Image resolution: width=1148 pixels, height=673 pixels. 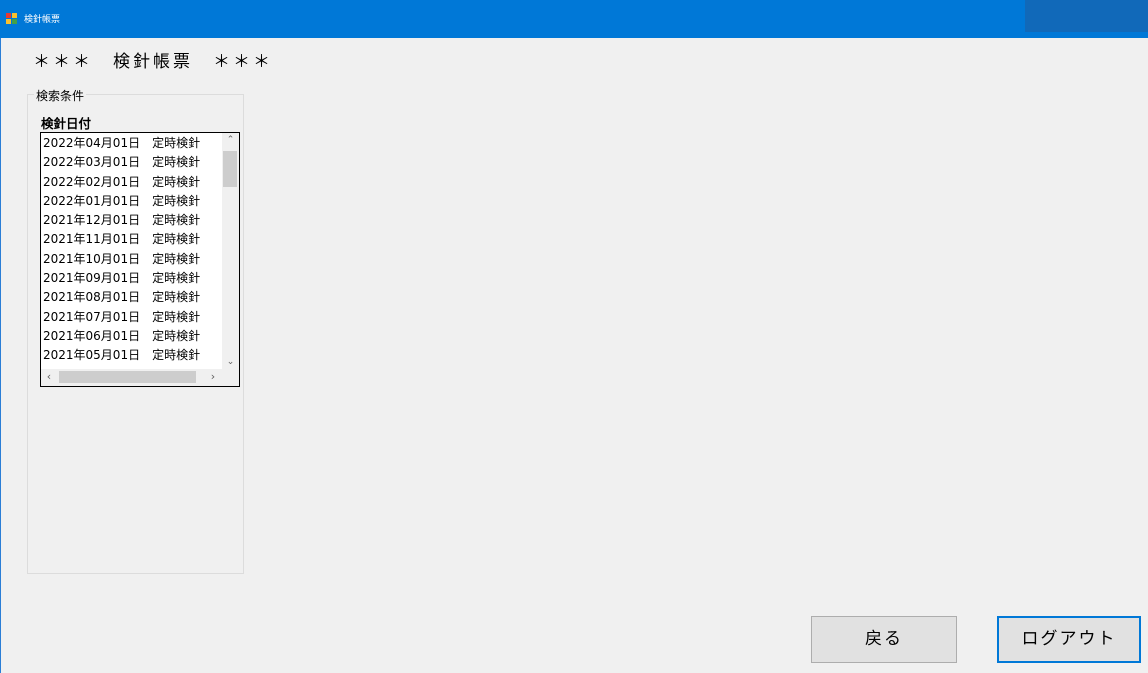 What do you see at coordinates (230, 251) in the screenshot?
I see `vertical-scrollbar: ⌃ ⌄` at bounding box center [230, 251].